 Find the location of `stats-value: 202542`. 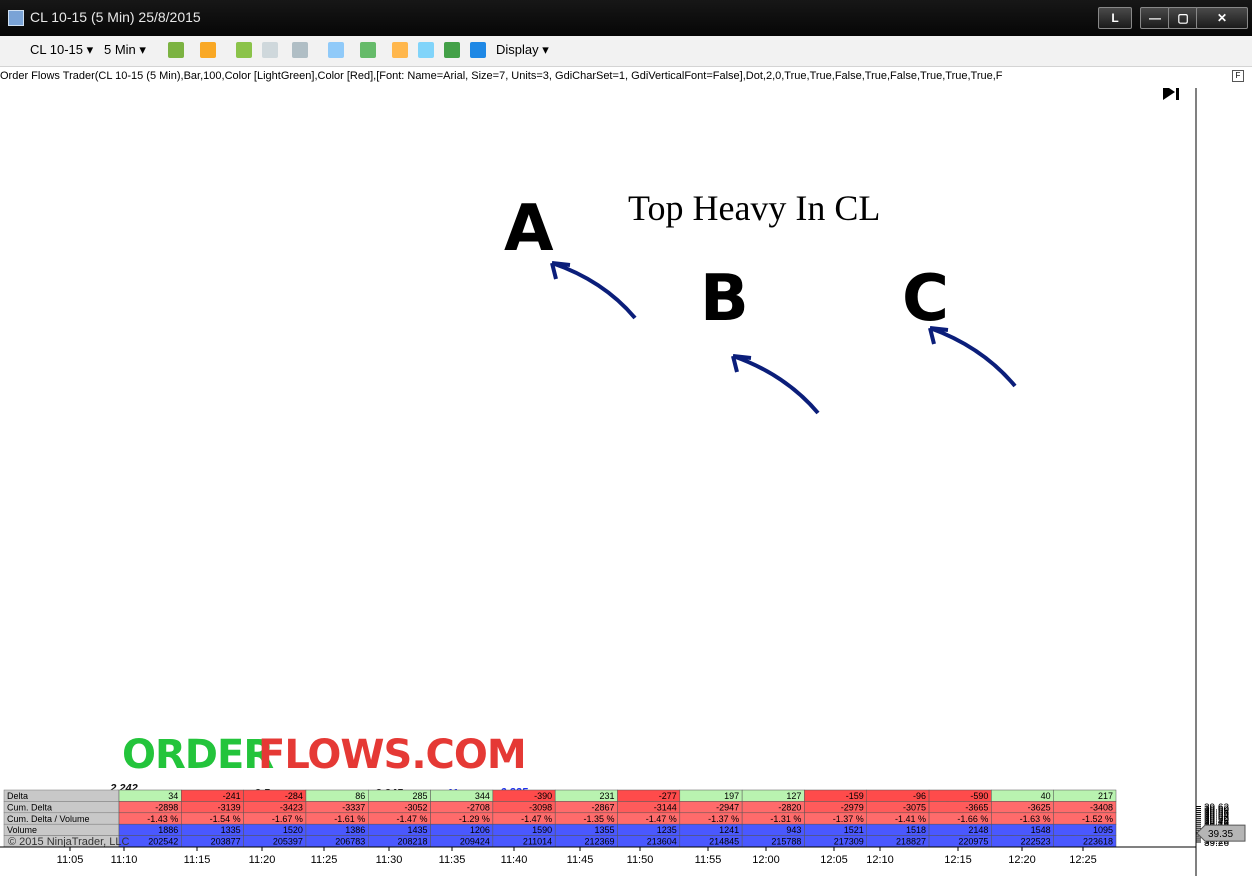

stats-value: 202542 is located at coordinates (163, 842).